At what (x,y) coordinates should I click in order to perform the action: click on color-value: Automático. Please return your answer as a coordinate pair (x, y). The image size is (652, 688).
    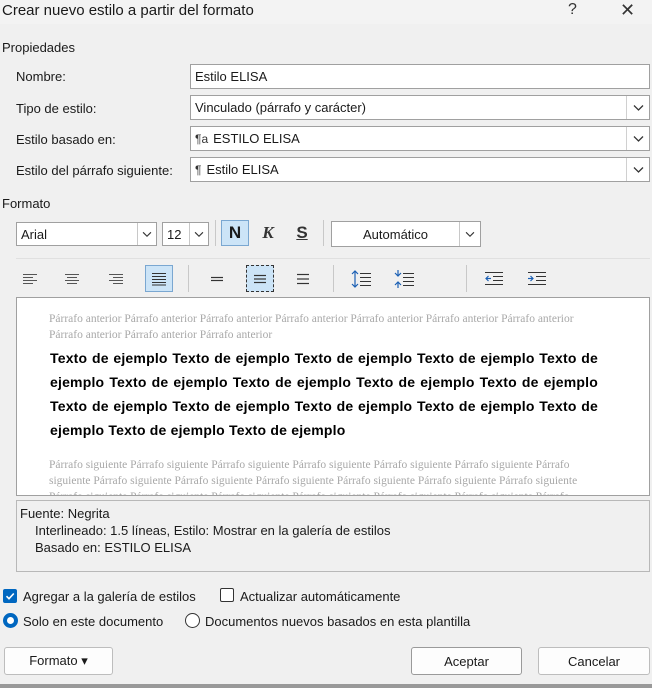
    Looking at the image, I should click on (396, 234).